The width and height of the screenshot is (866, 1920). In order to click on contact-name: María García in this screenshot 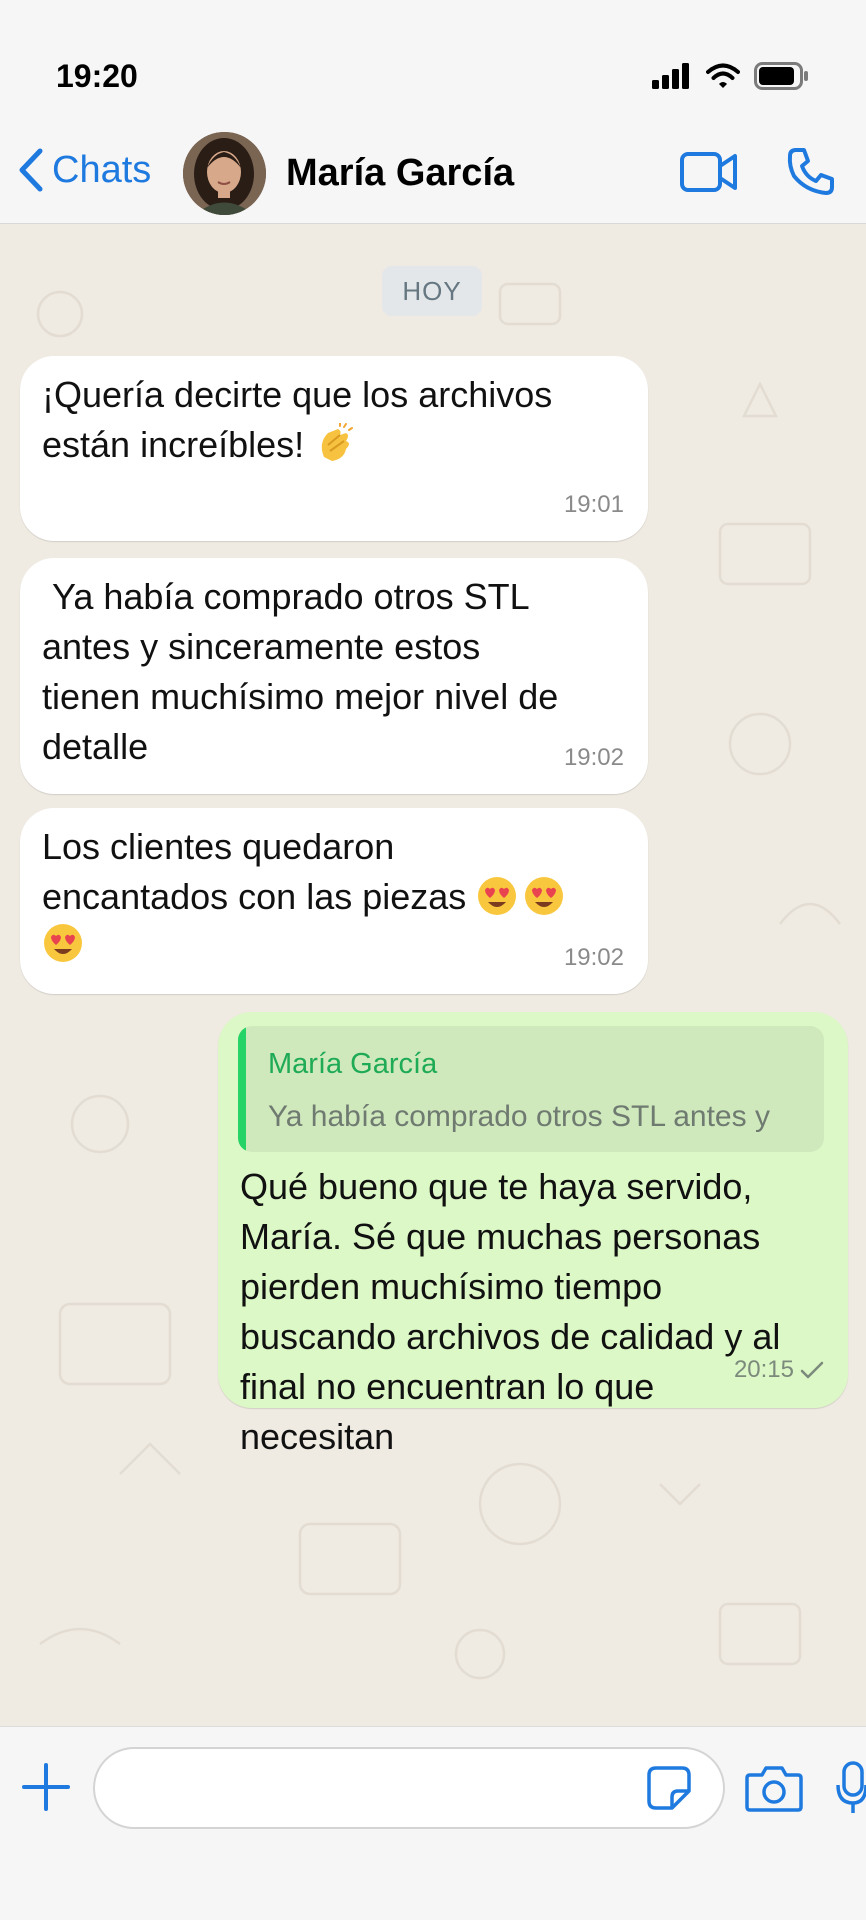, I will do `click(400, 173)`.